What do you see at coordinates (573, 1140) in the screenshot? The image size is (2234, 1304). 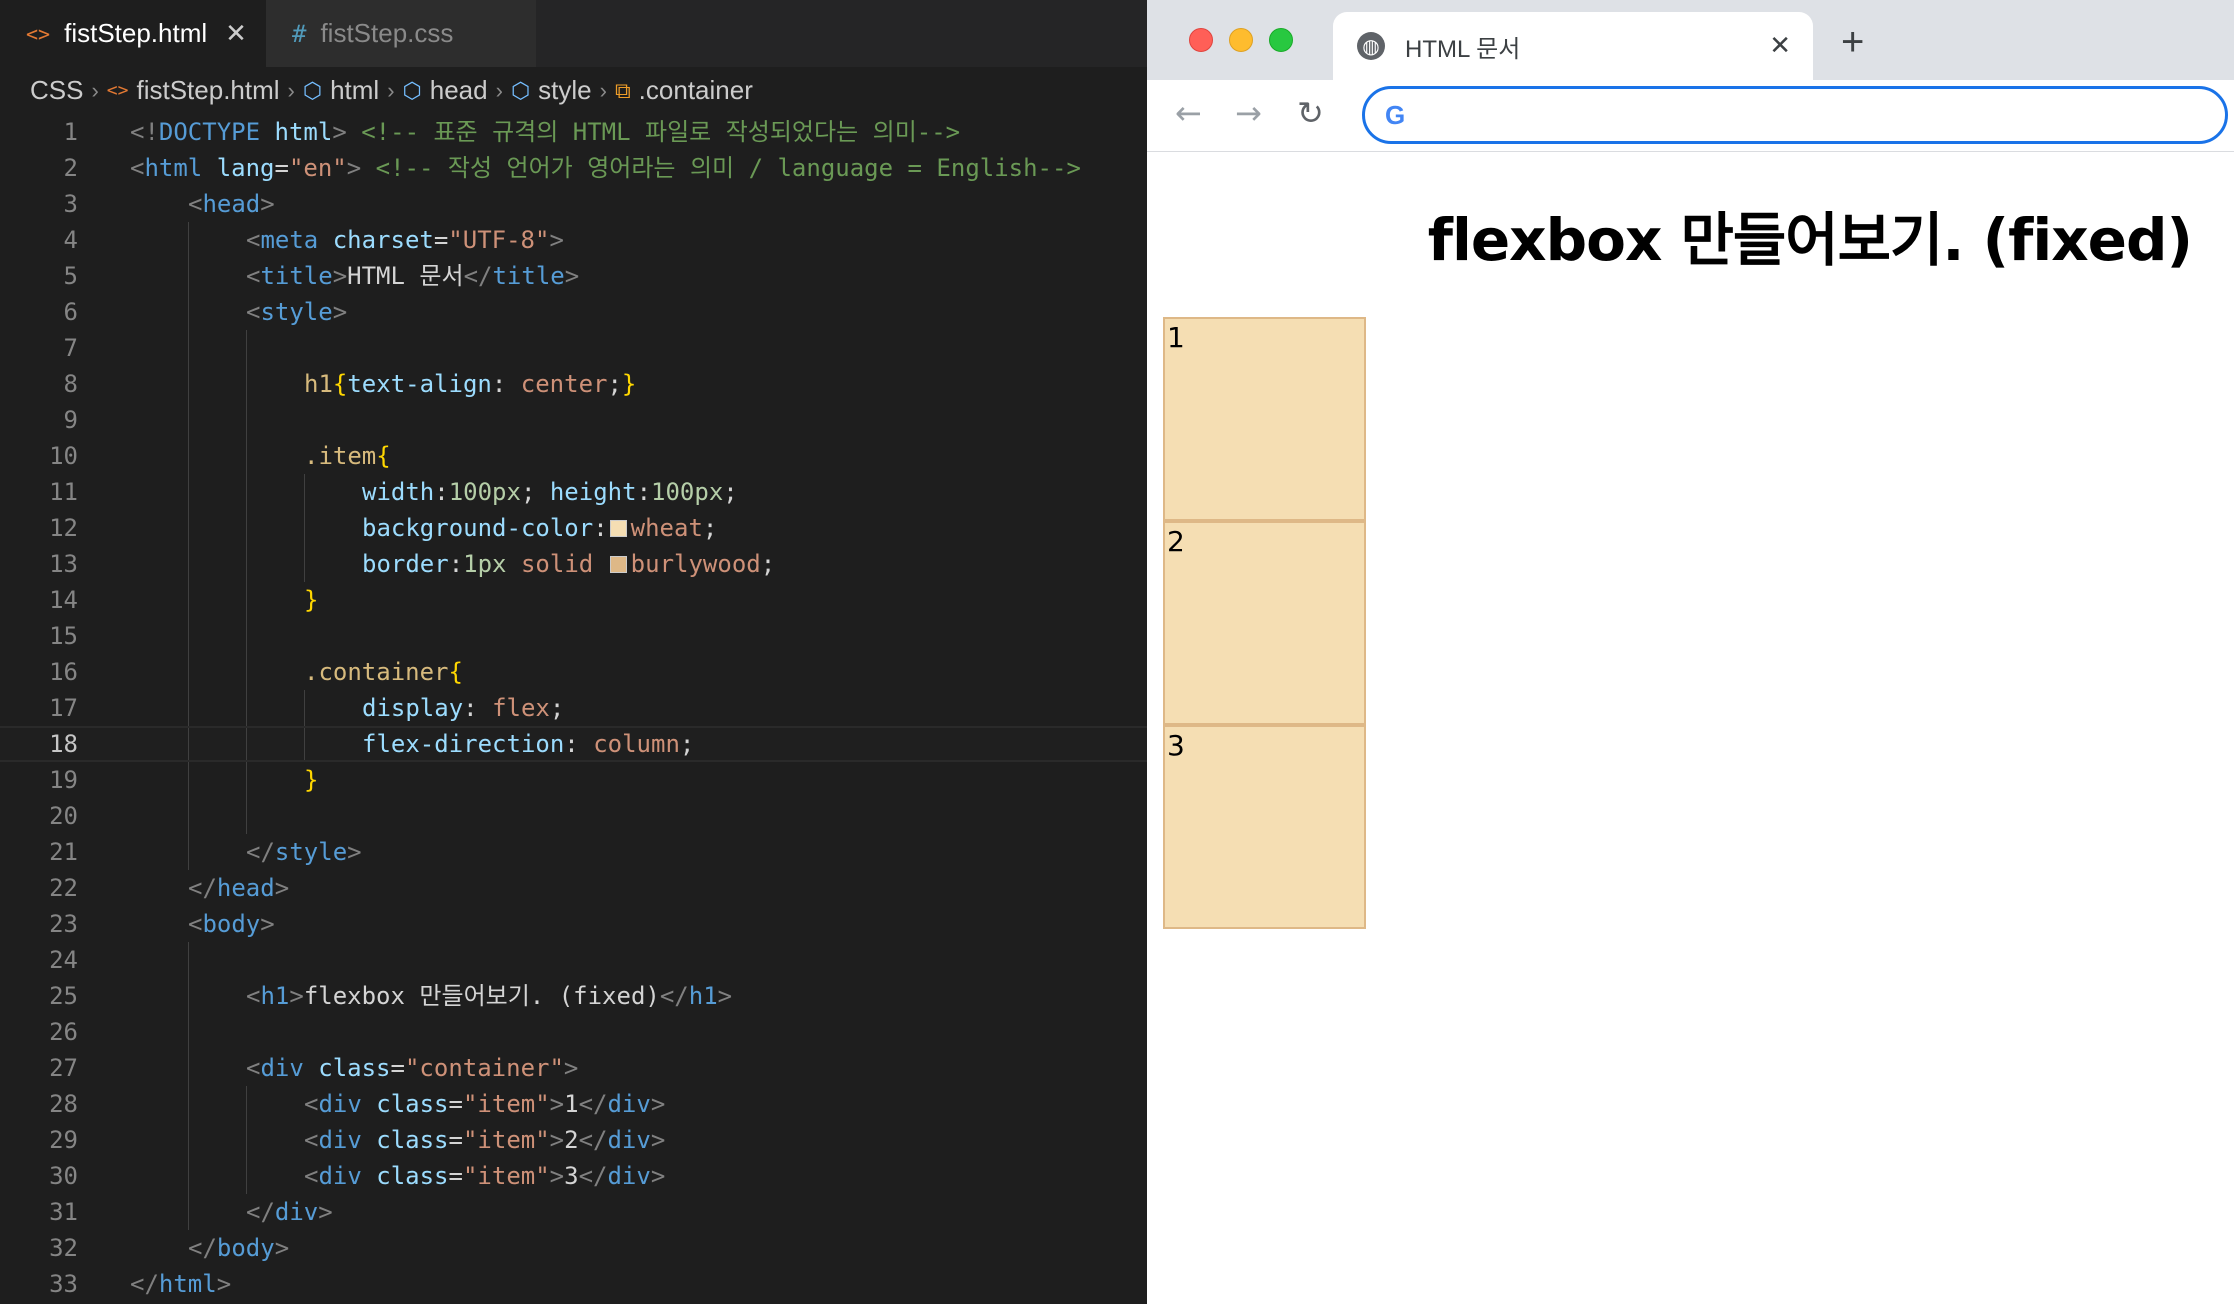 I see `code-line: 29 <div class="item">2</div>` at bounding box center [573, 1140].